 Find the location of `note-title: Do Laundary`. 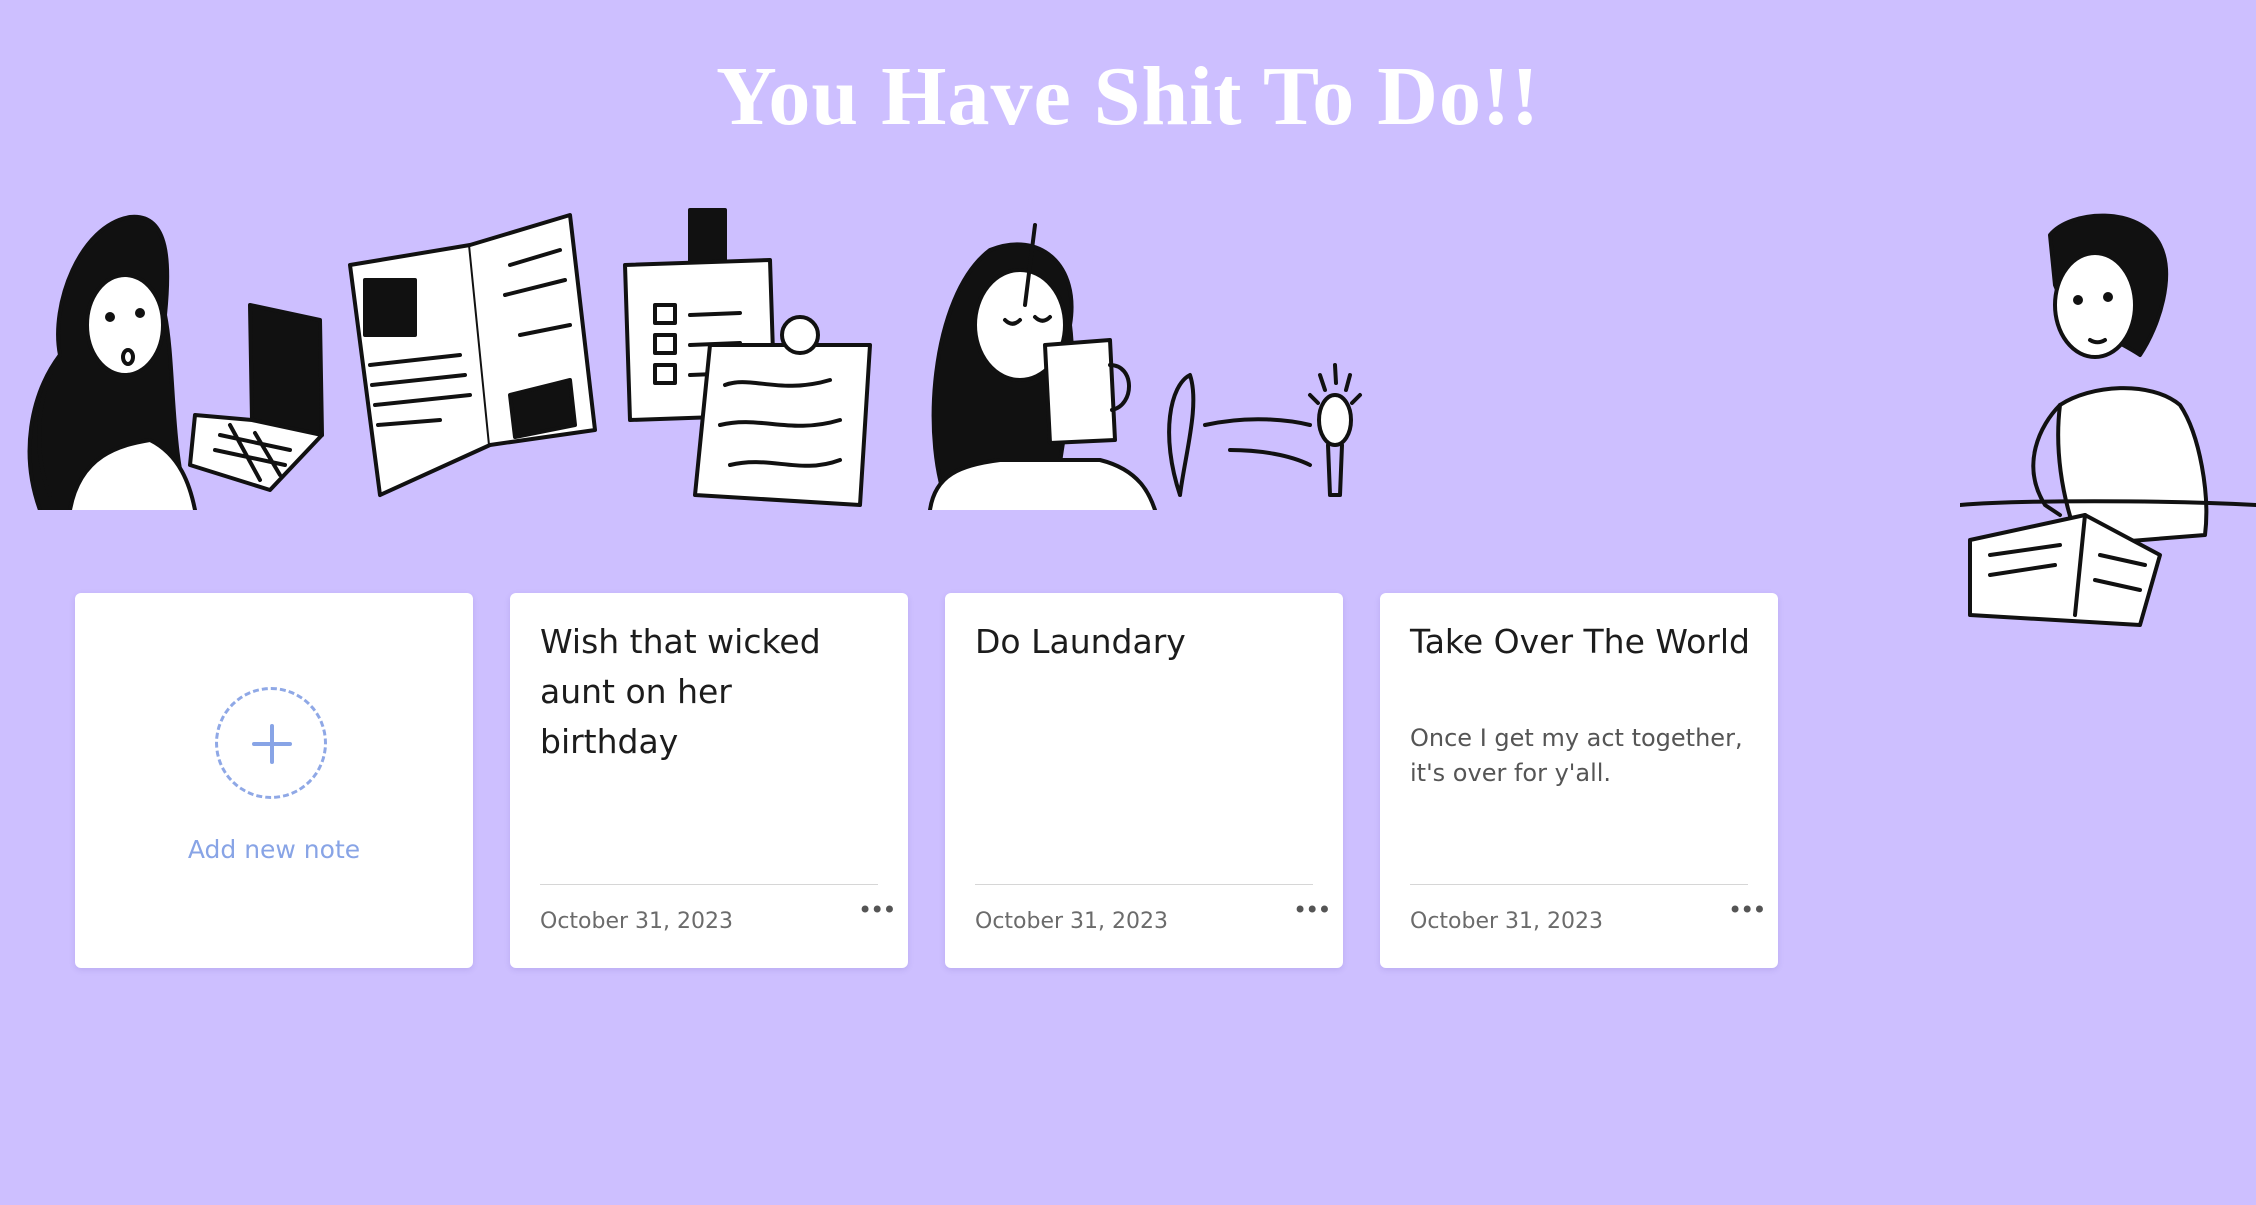

note-title: Do Laundary is located at coordinates (1080, 641).